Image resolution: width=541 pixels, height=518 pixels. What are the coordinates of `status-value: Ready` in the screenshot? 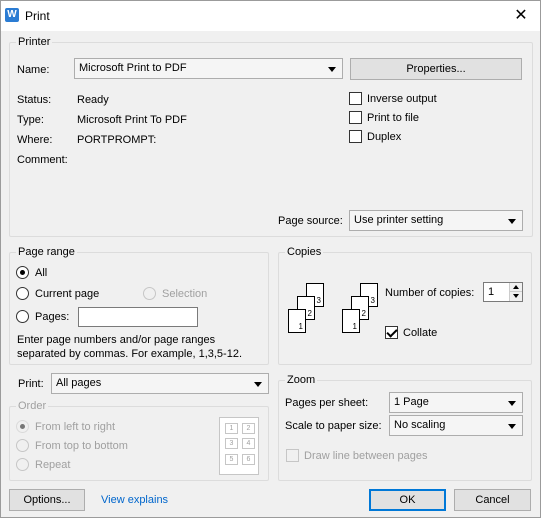 It's located at (93, 100).